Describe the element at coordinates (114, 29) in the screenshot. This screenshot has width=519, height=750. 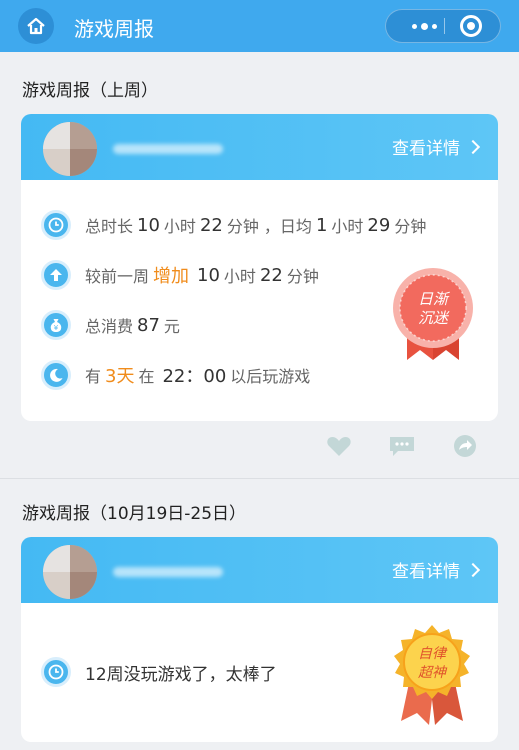
I see `page-title: 游戏周报` at that location.